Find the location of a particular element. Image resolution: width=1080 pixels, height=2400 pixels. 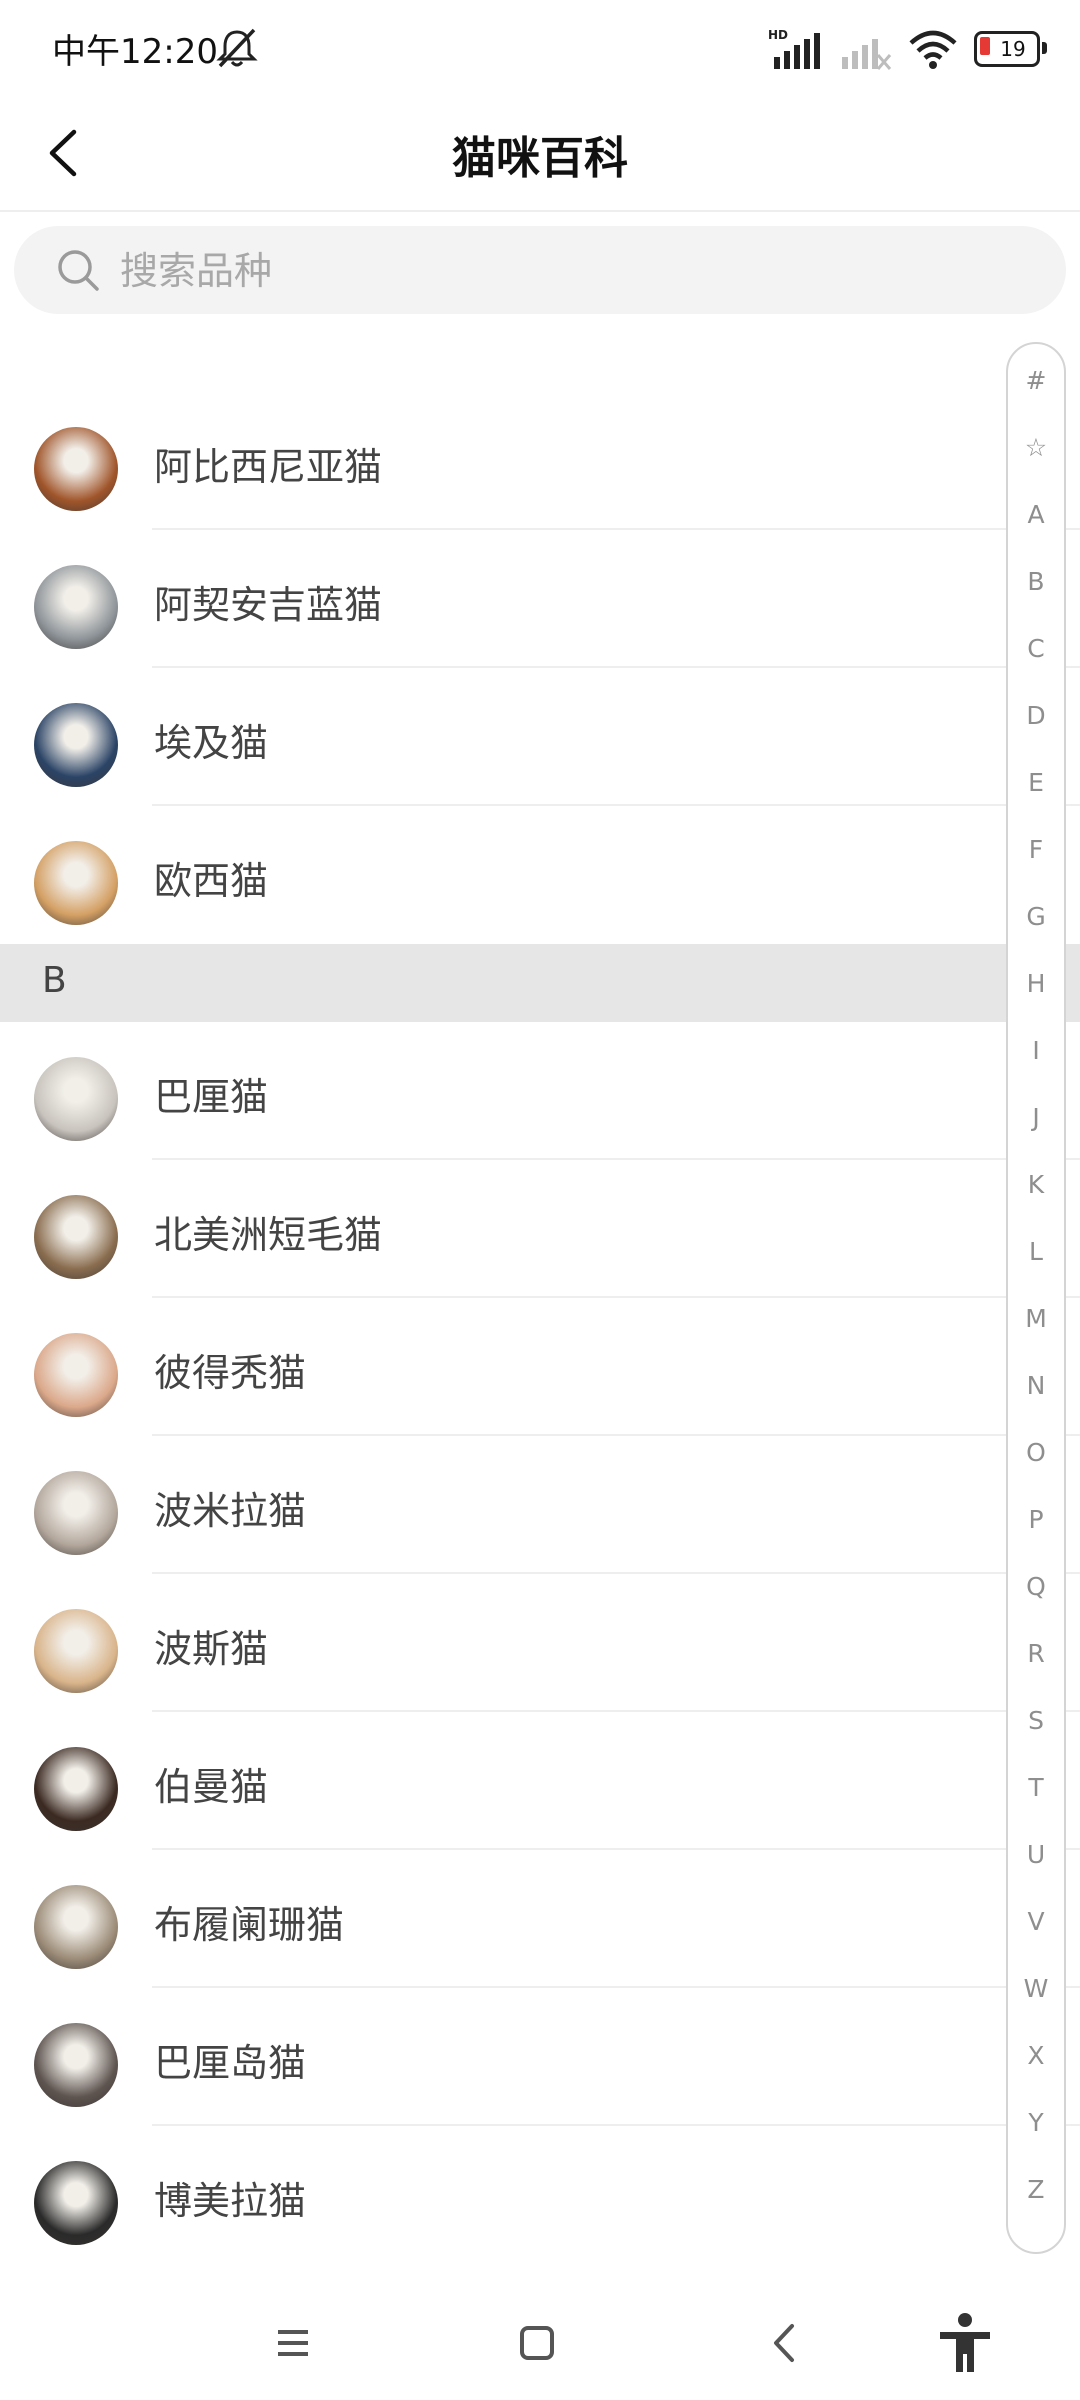

index-letter: Y is located at coordinates (1036, 2122).